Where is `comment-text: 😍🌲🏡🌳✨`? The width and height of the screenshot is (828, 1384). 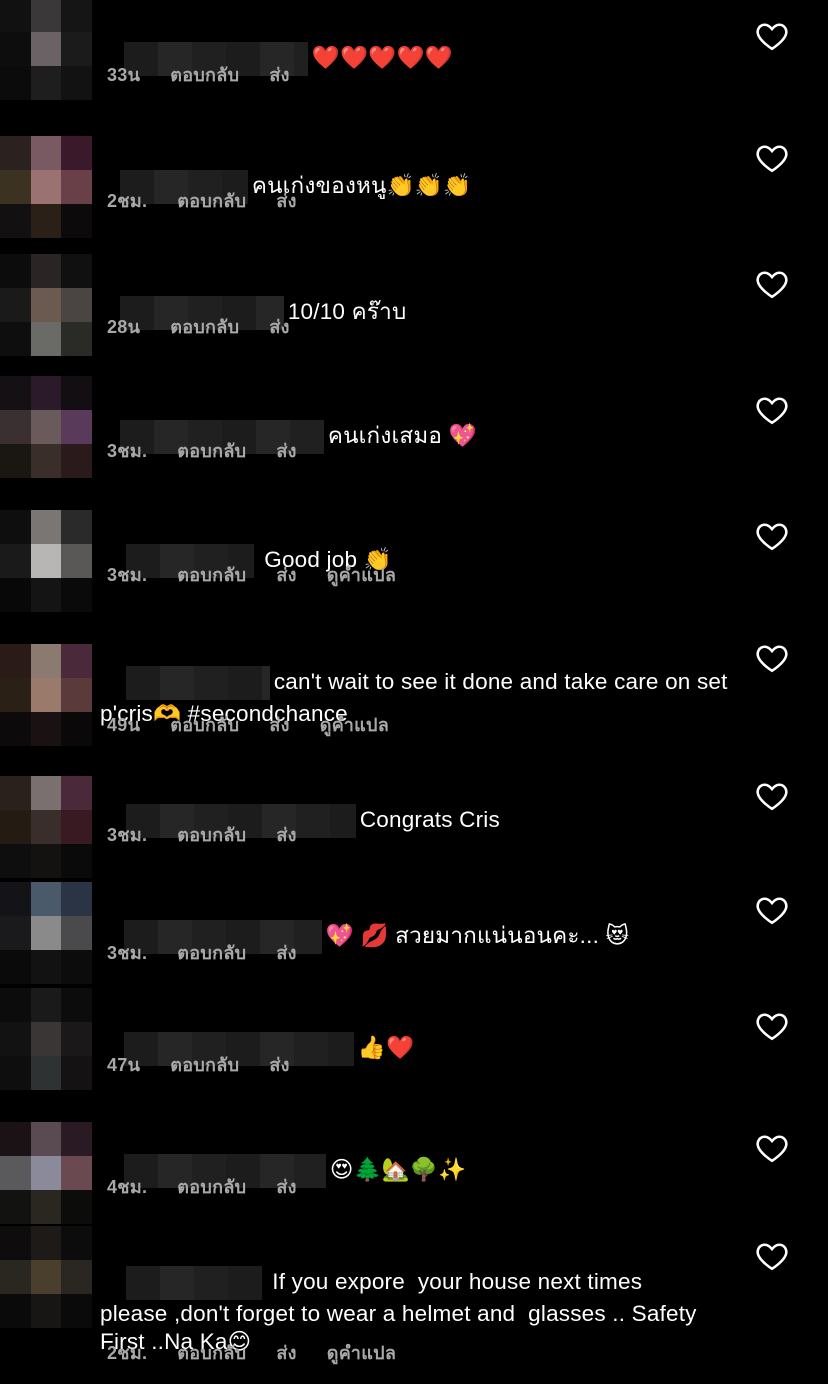
comment-text: 😍🌲🏡🌳✨ is located at coordinates (413, 1171).